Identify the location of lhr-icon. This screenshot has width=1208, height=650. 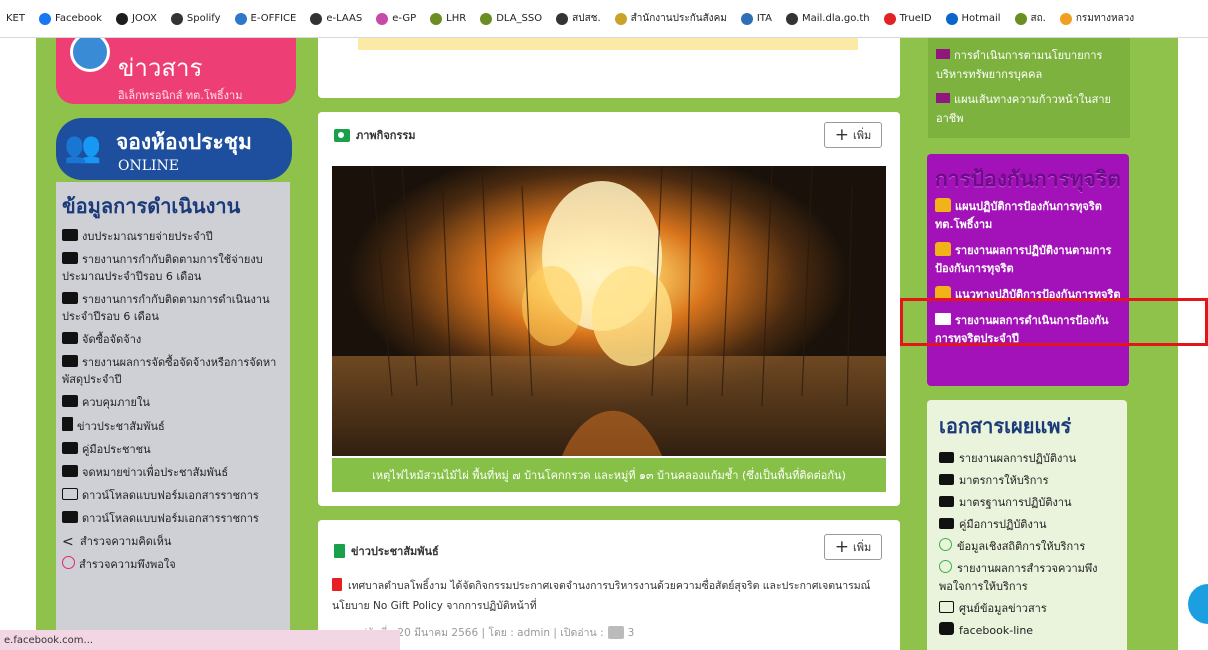
(436, 18).